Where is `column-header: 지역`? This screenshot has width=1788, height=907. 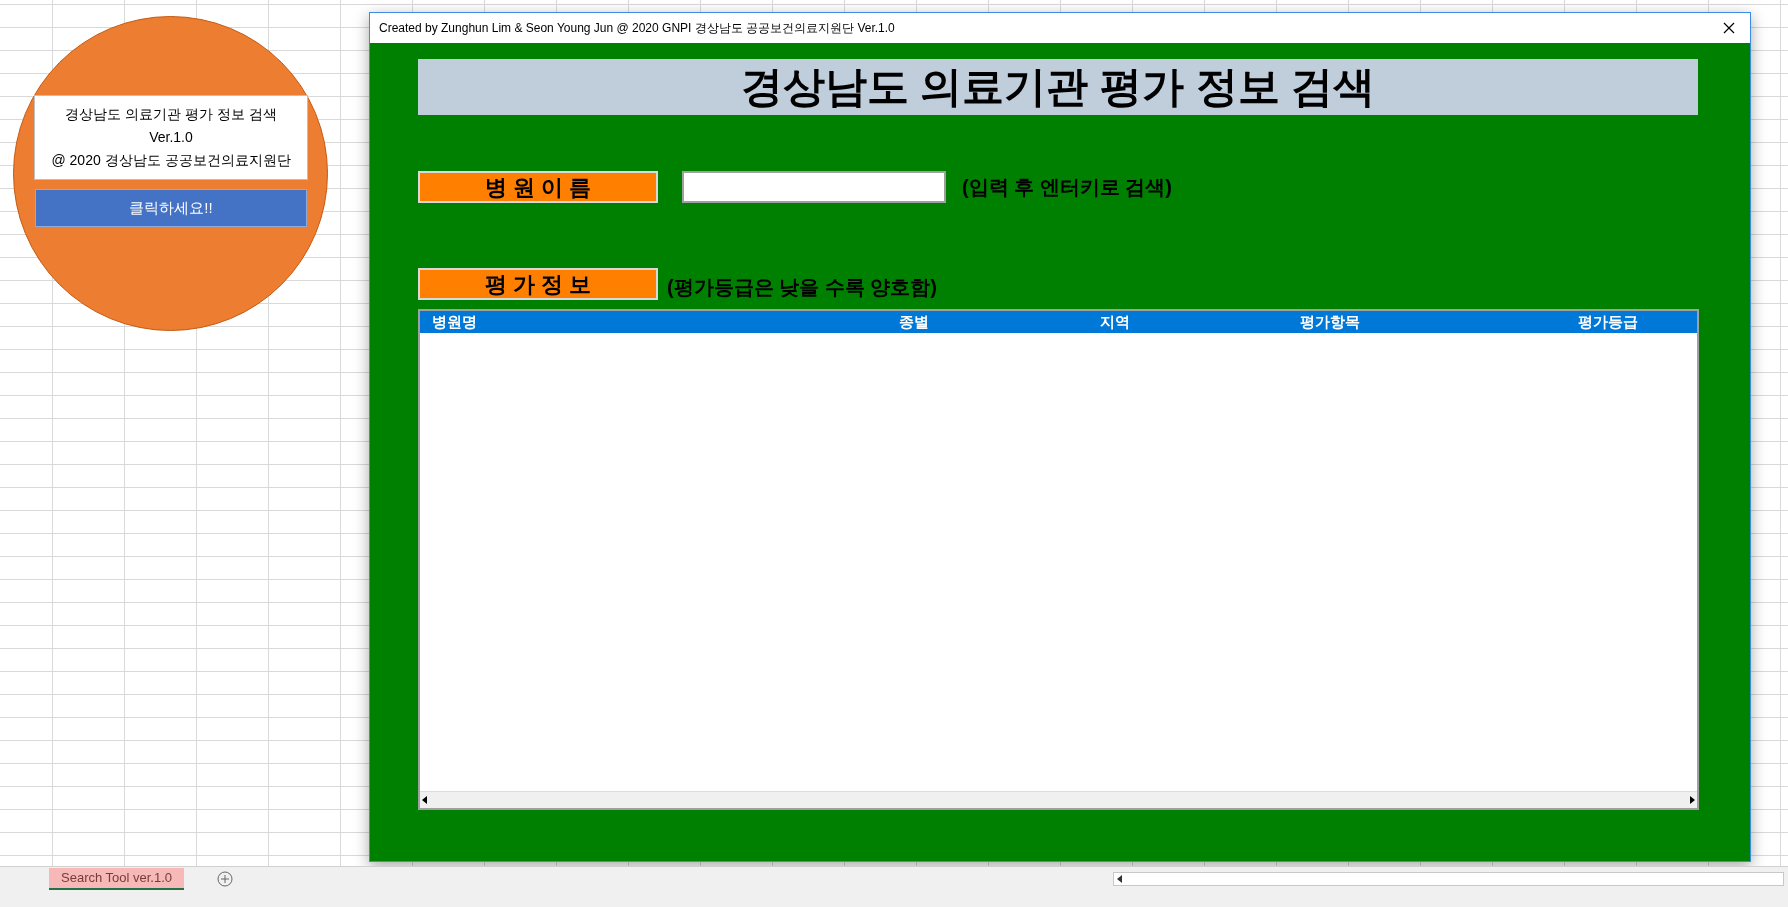
column-header: 지역 is located at coordinates (1115, 322).